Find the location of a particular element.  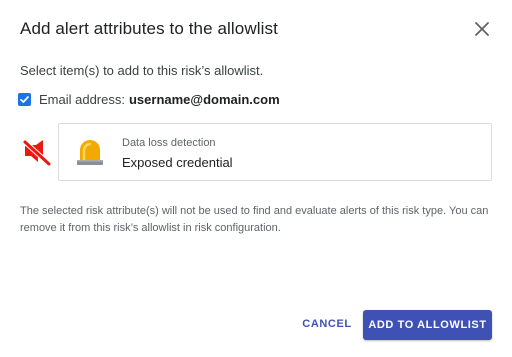

dialog-title: Add alert attributes to the allowlist is located at coordinates (149, 28).